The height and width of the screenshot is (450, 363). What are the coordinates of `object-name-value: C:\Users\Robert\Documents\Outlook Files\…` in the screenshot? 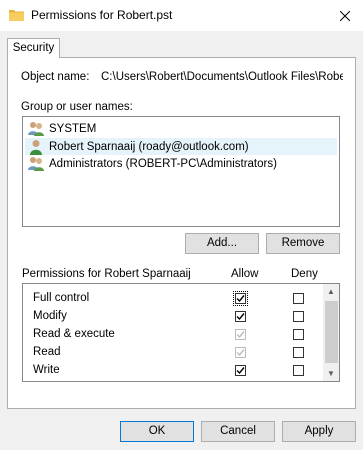 It's located at (222, 77).